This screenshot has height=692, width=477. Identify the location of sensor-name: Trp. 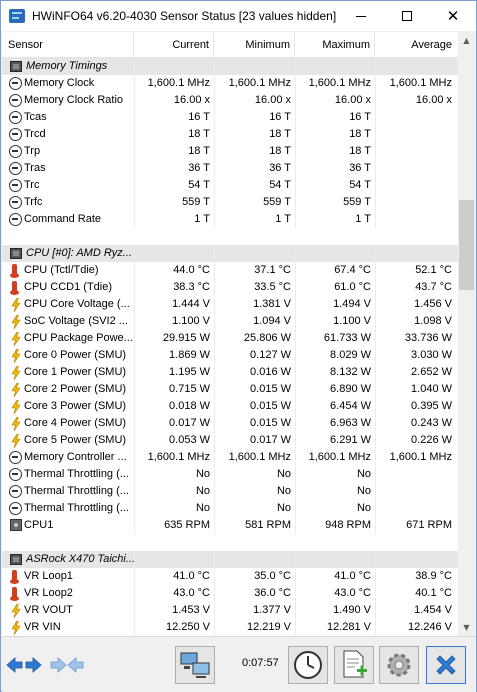
(32, 151).